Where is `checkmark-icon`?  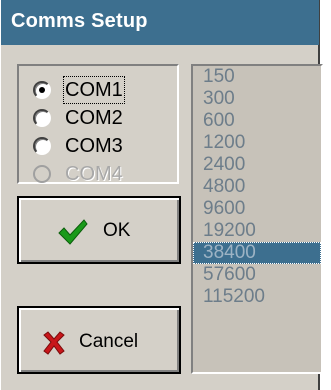
checkmark-icon is located at coordinates (73, 234).